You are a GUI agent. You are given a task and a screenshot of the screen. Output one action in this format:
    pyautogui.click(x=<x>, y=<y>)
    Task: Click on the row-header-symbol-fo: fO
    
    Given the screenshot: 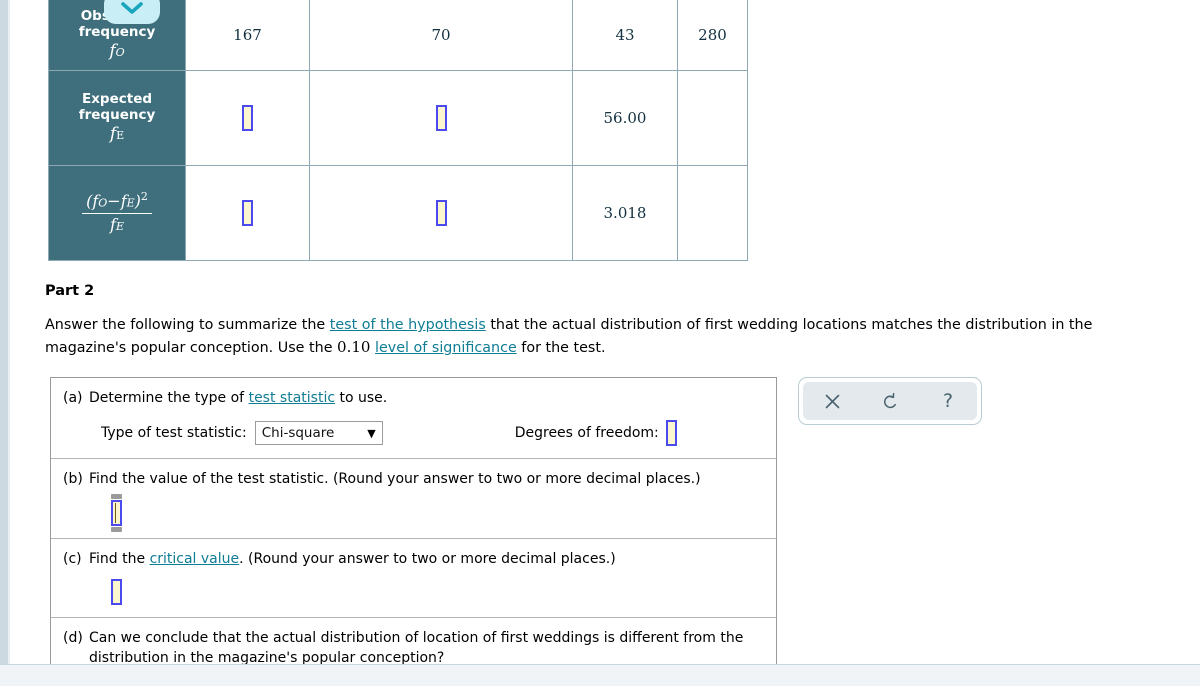 What is the action you would take?
    pyautogui.click(x=117, y=51)
    